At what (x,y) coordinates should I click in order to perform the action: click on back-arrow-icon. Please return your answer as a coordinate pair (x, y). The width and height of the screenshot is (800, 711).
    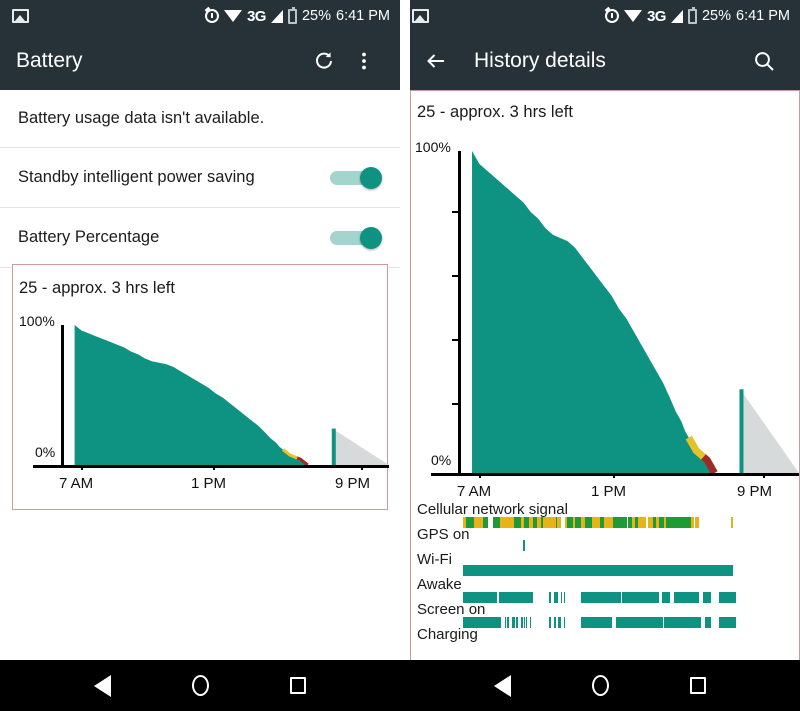
    Looking at the image, I should click on (436, 61).